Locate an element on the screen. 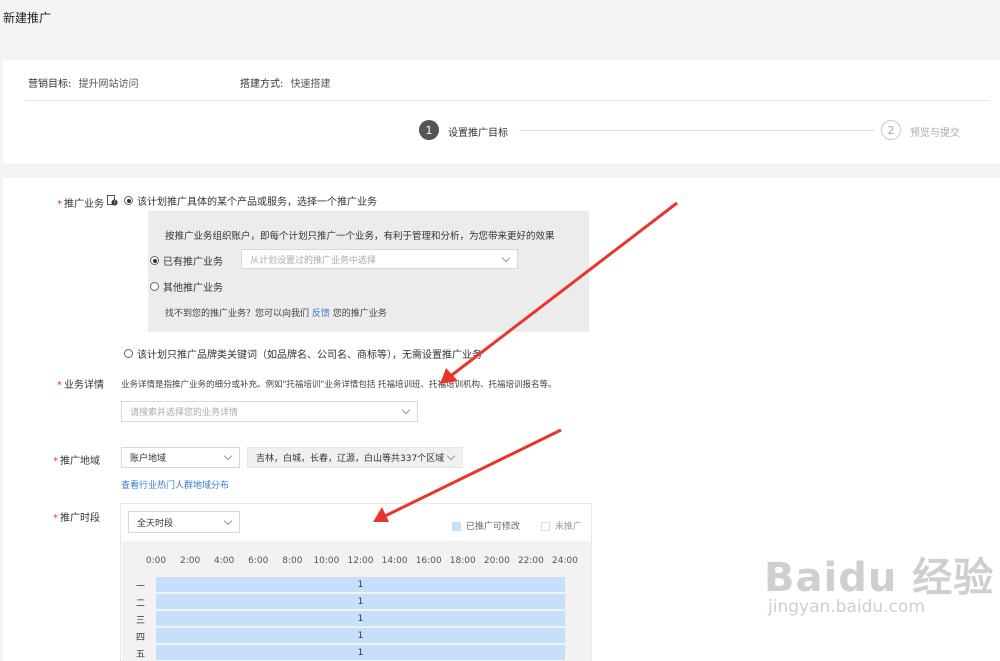 The width and height of the screenshot is (1000, 661). watermark-main: Baidu 经验 is located at coordinates (879, 578).